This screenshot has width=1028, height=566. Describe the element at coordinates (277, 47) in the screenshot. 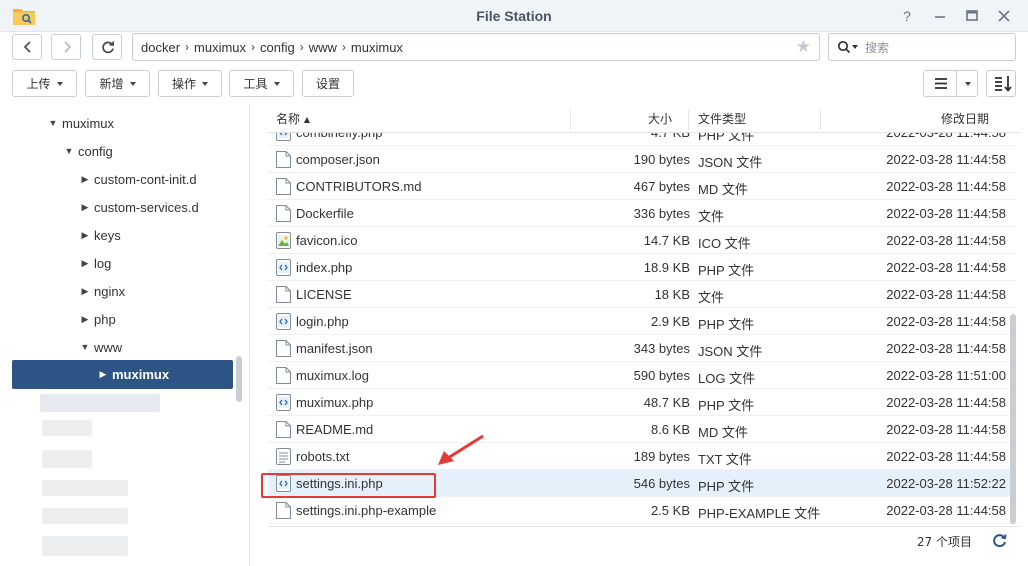

I see `breadcrumb-config: config` at that location.